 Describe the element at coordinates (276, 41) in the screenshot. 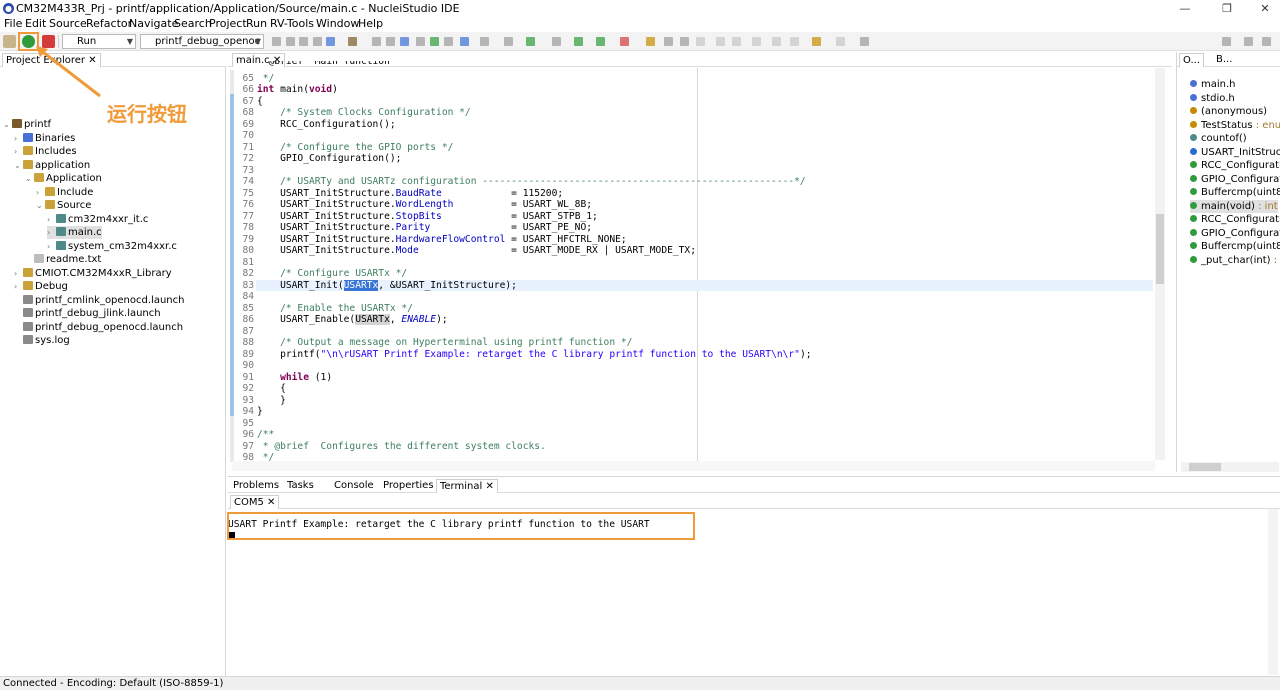

I see `new-icon` at that location.